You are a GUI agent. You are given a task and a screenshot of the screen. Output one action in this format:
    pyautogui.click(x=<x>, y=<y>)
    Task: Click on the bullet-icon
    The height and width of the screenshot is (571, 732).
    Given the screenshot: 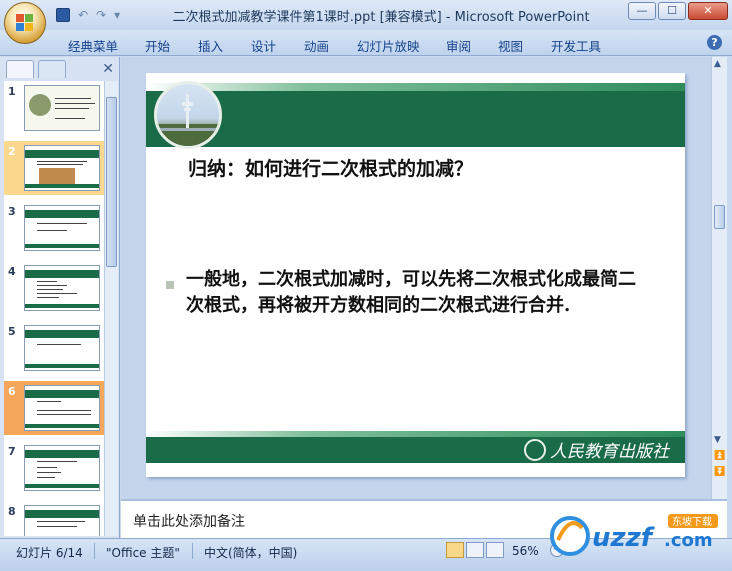 What is the action you would take?
    pyautogui.click(x=170, y=285)
    